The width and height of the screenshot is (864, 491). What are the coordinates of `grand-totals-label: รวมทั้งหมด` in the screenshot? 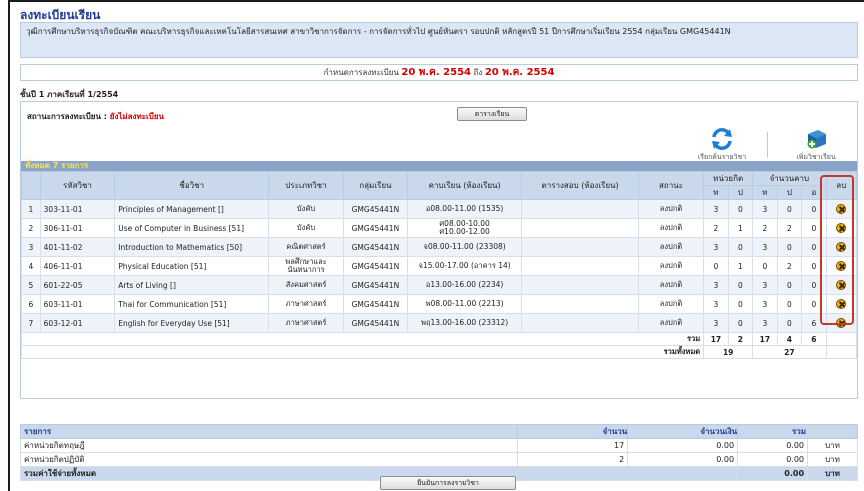 It's located at (362, 352).